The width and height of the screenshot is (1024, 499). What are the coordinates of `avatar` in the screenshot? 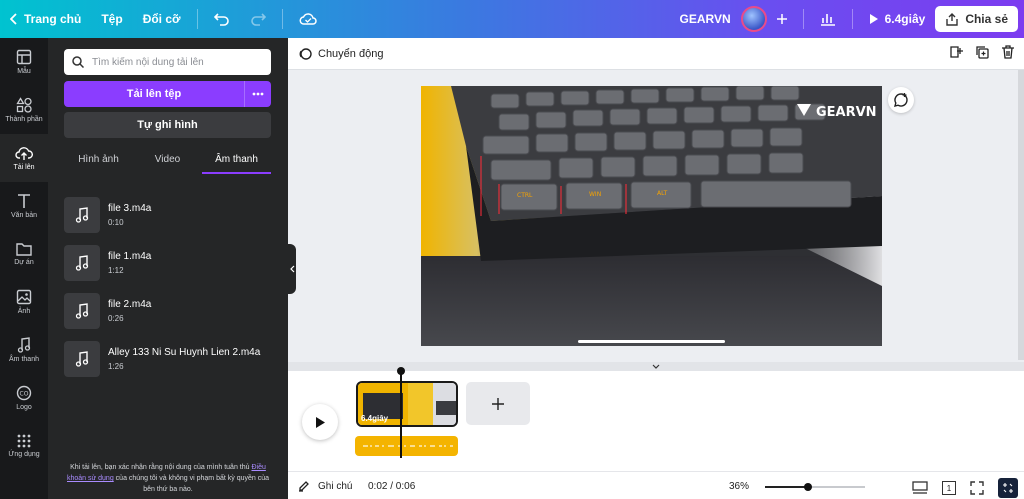 It's located at (753, 19).